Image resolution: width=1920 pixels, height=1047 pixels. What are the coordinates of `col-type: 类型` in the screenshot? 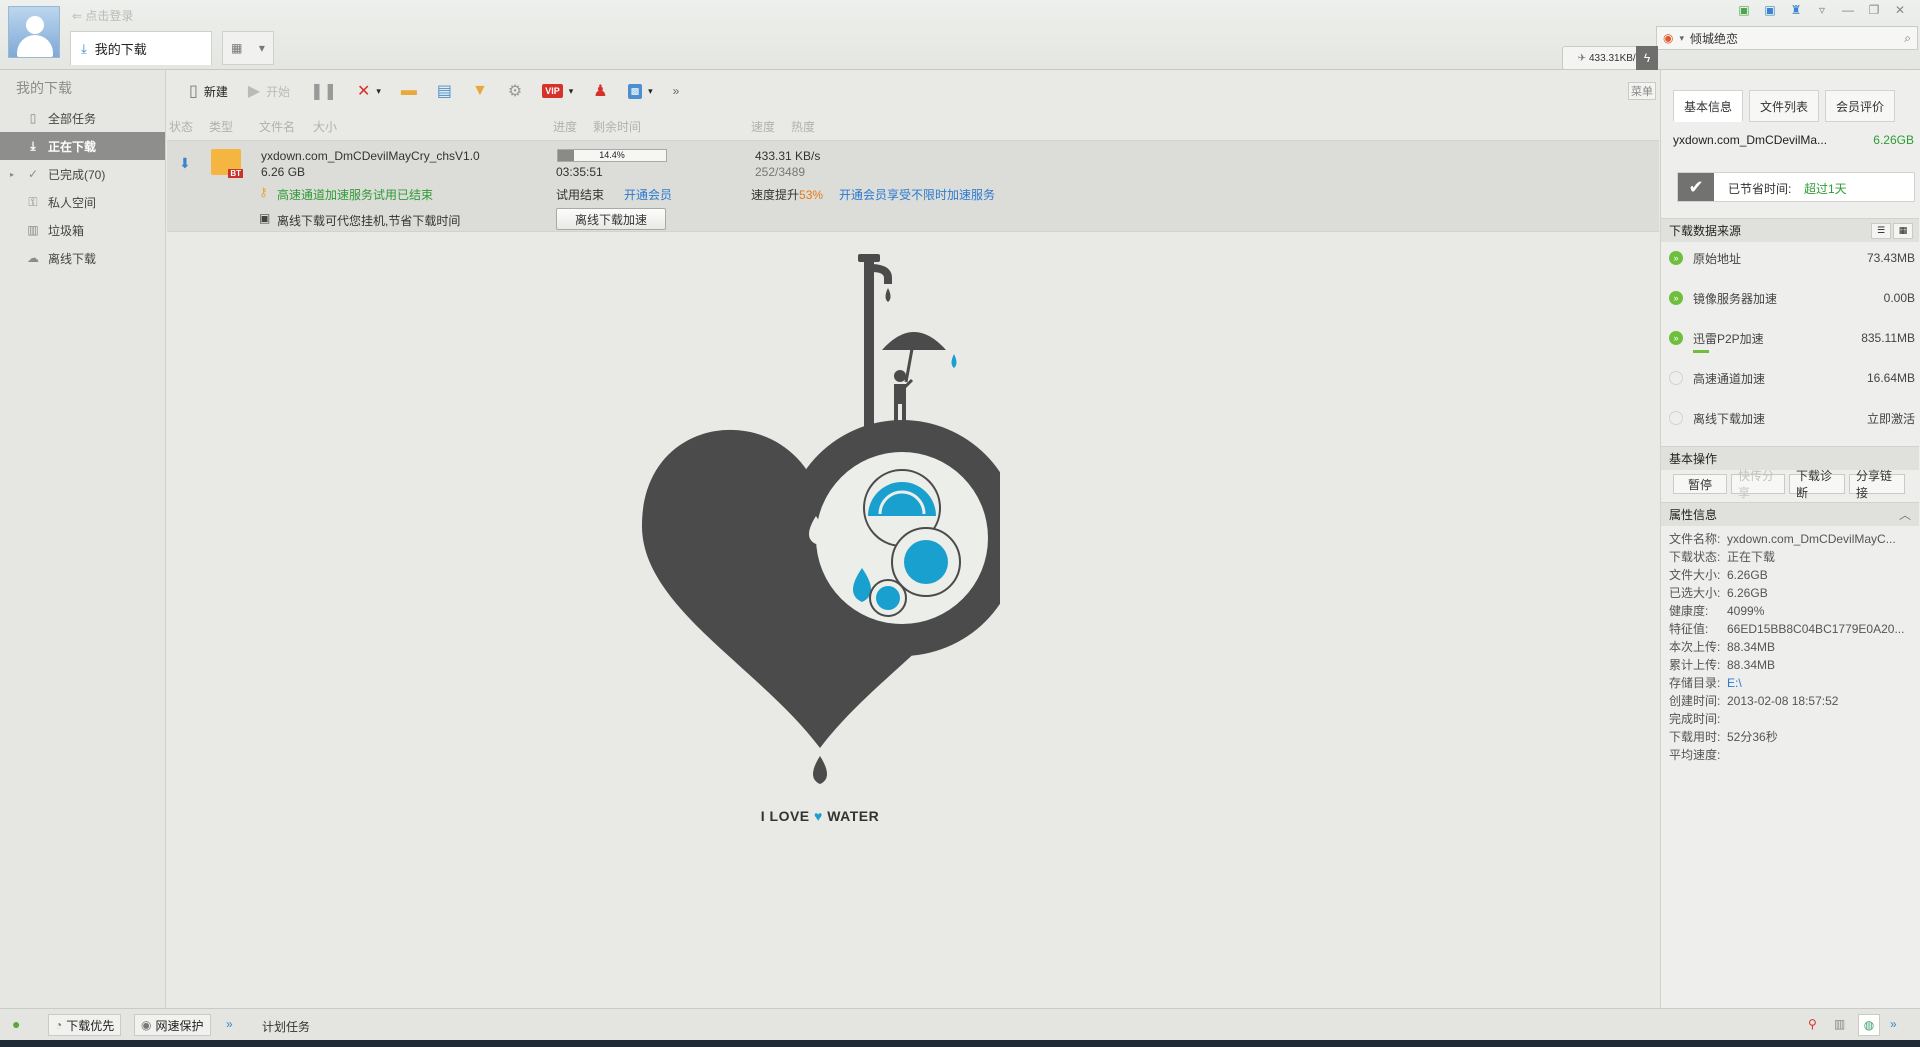 It's located at (221, 126).